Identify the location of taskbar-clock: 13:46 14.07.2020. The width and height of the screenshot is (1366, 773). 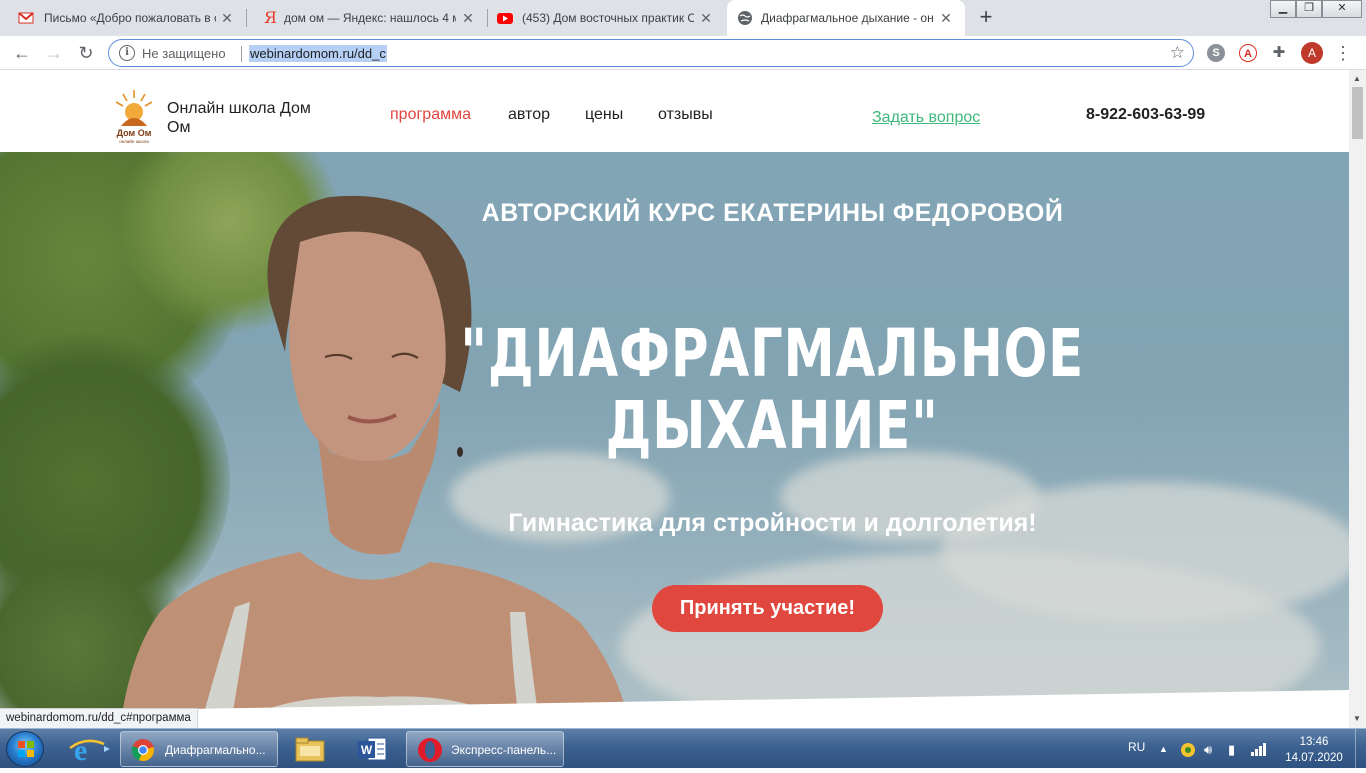
(1314, 750).